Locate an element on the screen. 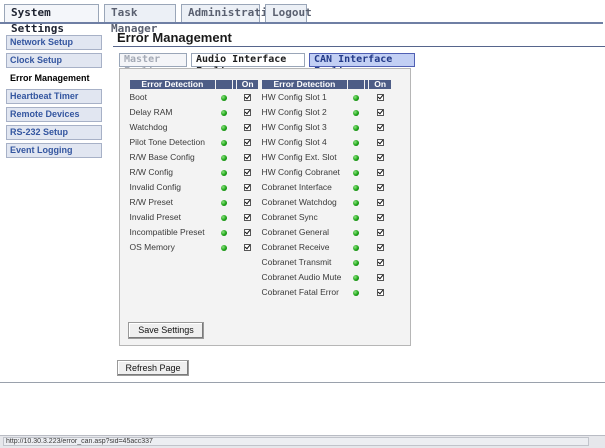 The image size is (605, 448). tab-logout: Logout is located at coordinates (288, 13).